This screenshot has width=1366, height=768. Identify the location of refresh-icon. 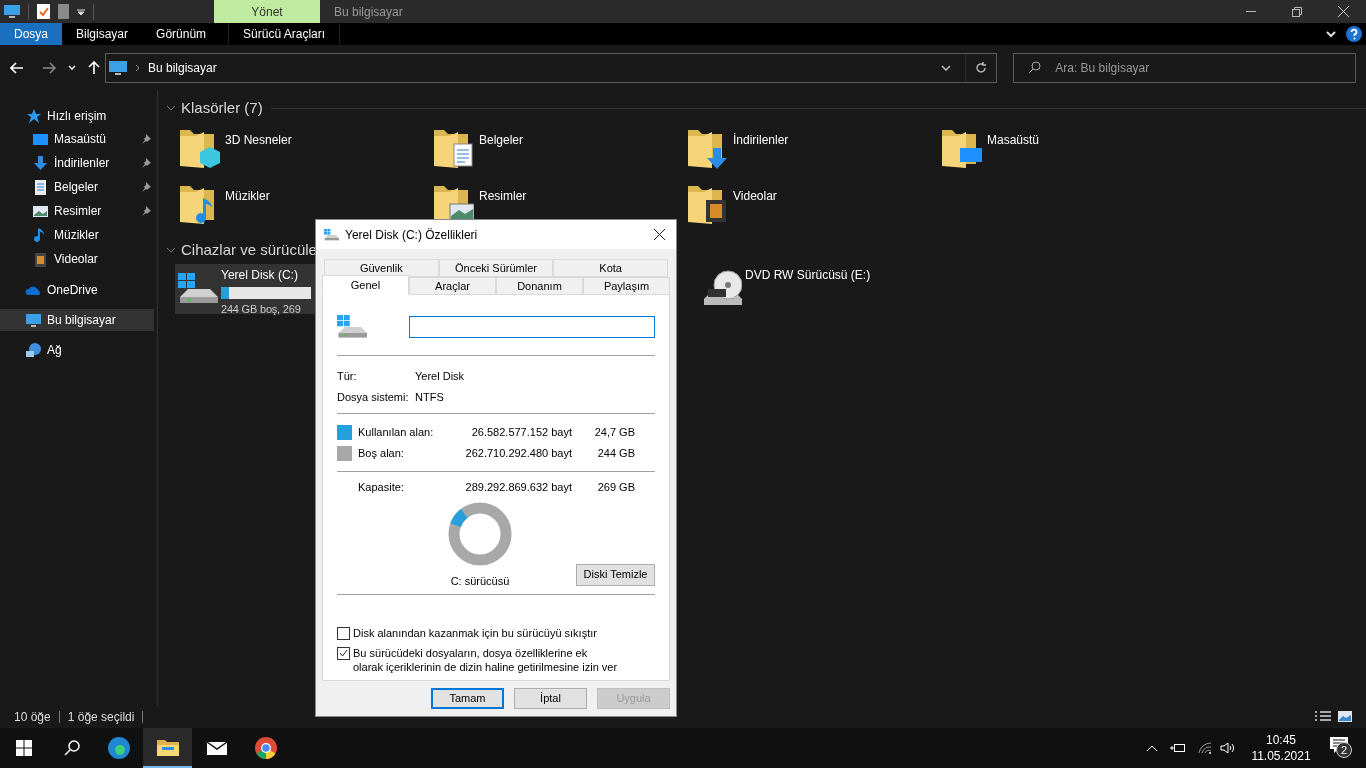
(981, 67).